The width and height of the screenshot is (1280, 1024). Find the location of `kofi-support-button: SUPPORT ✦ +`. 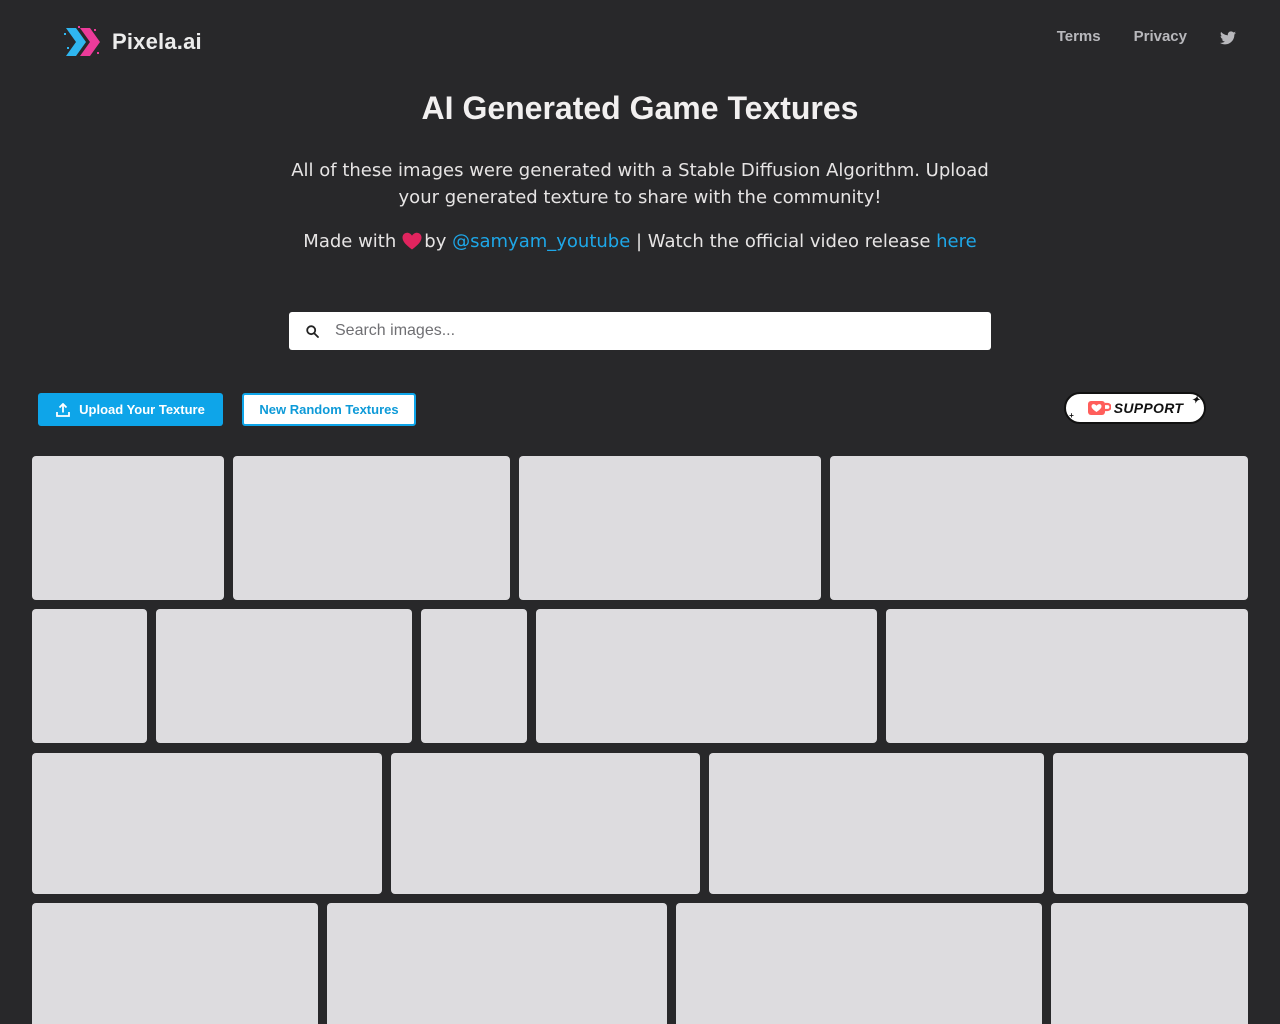

kofi-support-button: SUPPORT ✦ + is located at coordinates (1135, 408).